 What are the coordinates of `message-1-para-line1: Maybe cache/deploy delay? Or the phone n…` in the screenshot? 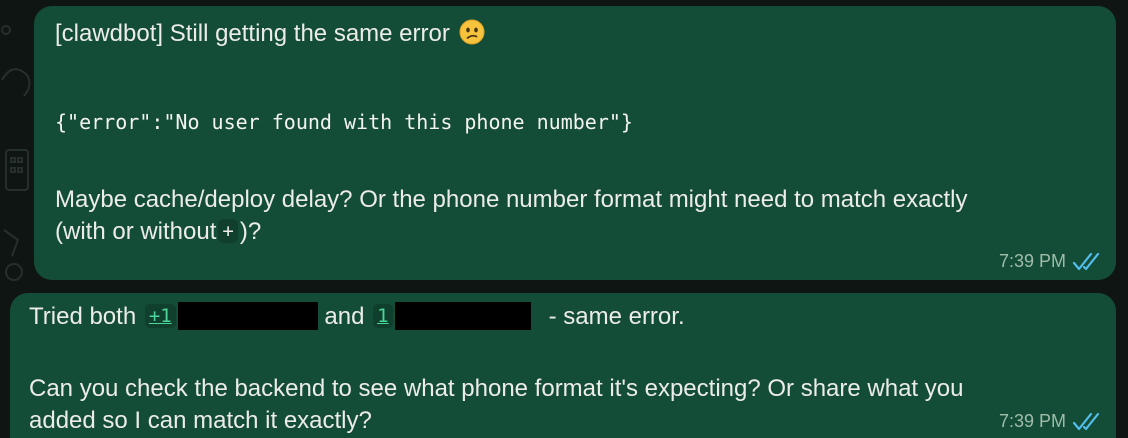 It's located at (511, 199).